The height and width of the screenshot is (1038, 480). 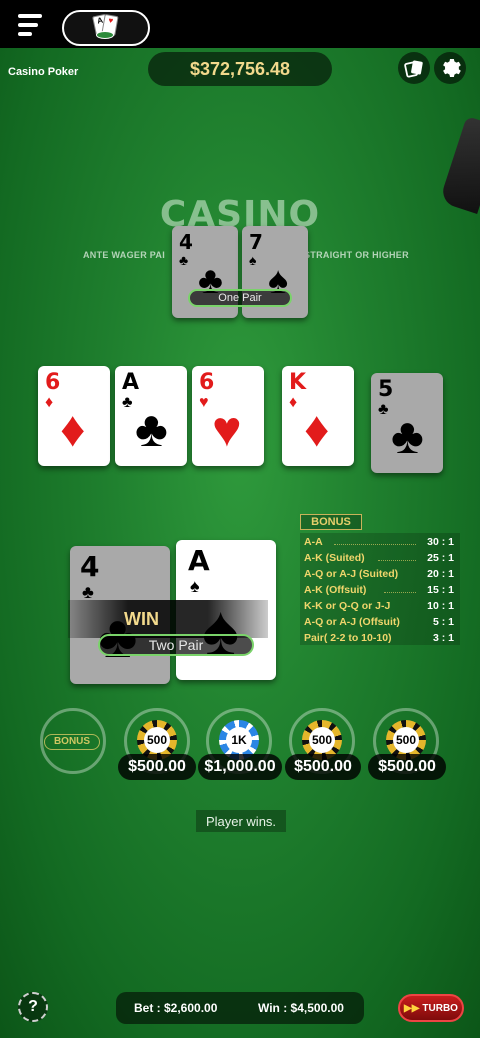 What do you see at coordinates (379, 622) in the screenshot?
I see `paytable-row: A-Q or A-J (Offsuit) 5 : 1` at bounding box center [379, 622].